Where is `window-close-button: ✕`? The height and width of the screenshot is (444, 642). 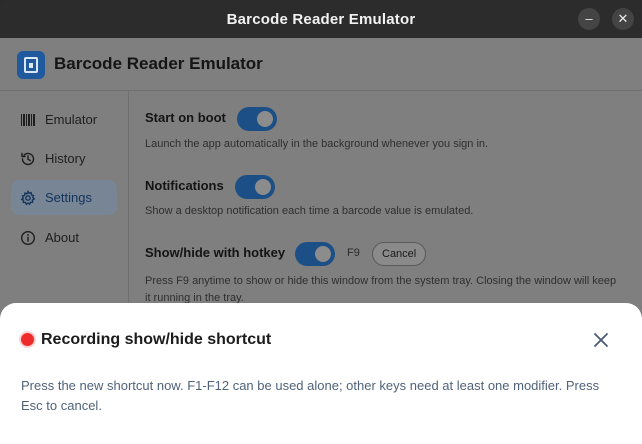
window-close-button: ✕ is located at coordinates (623, 19).